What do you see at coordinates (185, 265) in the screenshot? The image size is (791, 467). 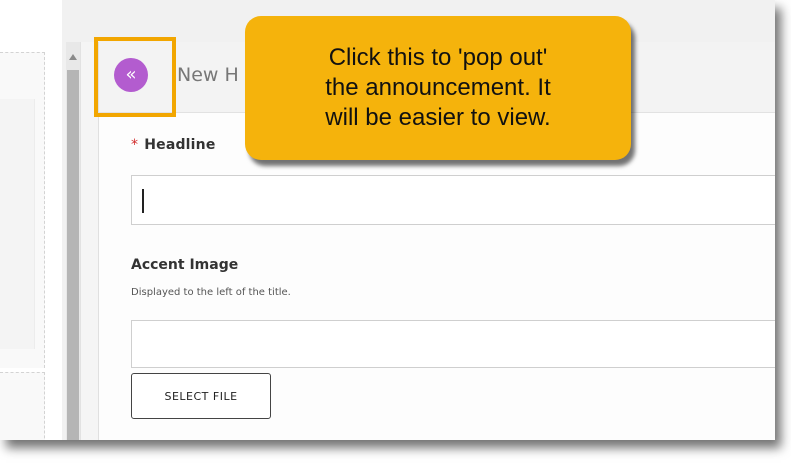 I see `accent-image-label: Accent Image` at bounding box center [185, 265].